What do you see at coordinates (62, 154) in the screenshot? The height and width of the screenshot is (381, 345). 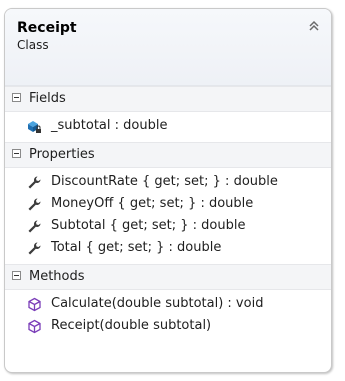 I see `section-label-properties: Properties` at bounding box center [62, 154].